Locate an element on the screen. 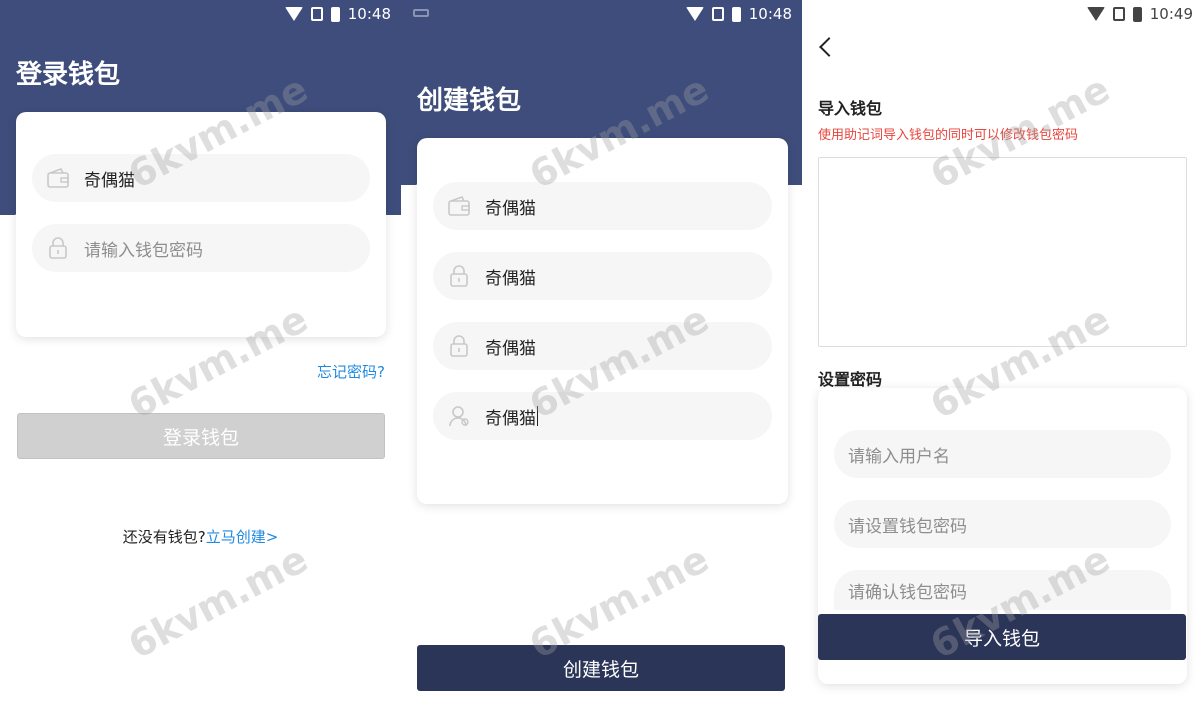 The height and width of the screenshot is (714, 1203). set-password-label: 设置密码 is located at coordinates (850, 379).